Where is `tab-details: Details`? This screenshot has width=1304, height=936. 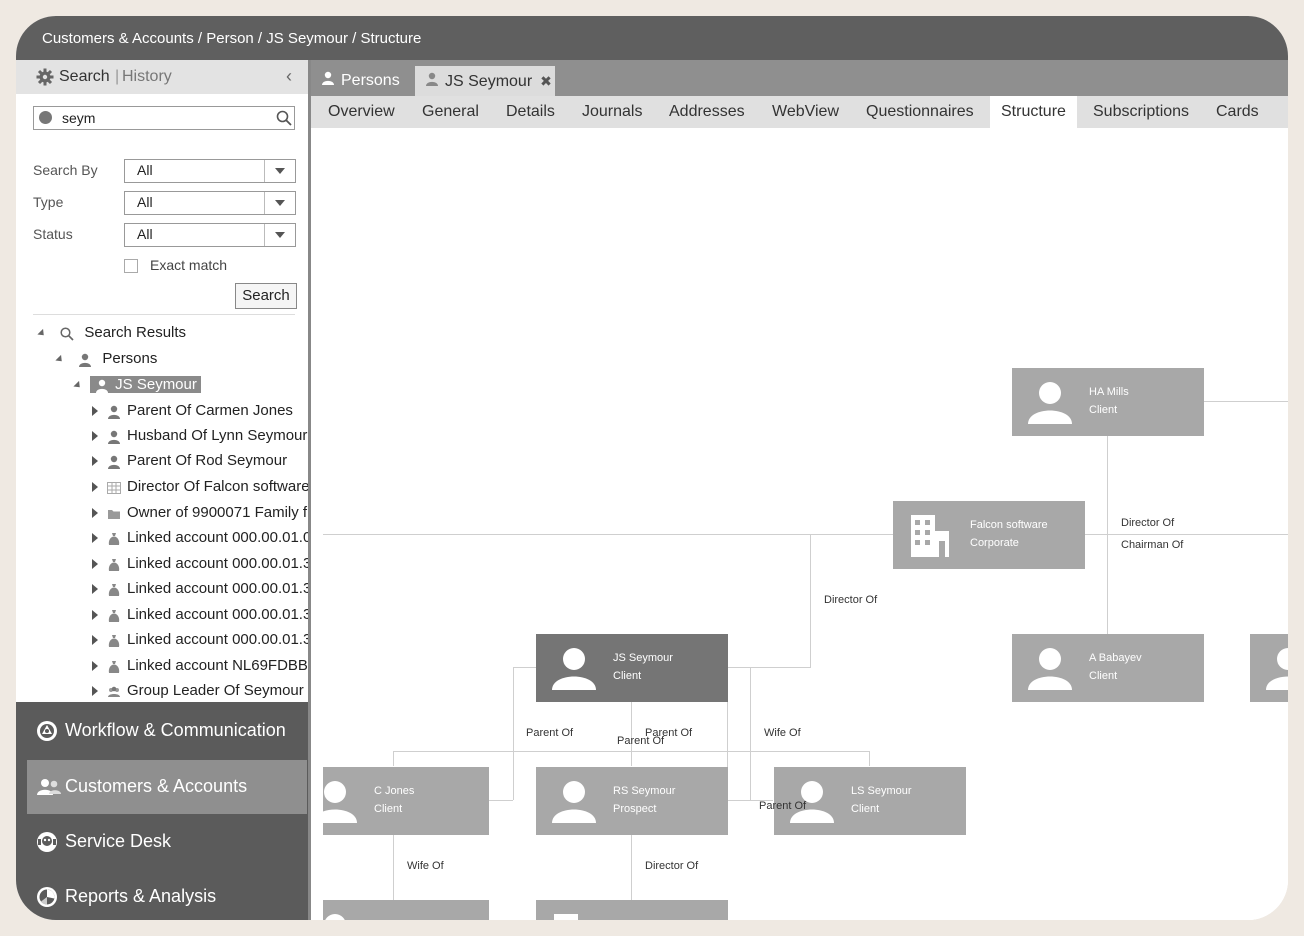
tab-details: Details is located at coordinates (530, 112).